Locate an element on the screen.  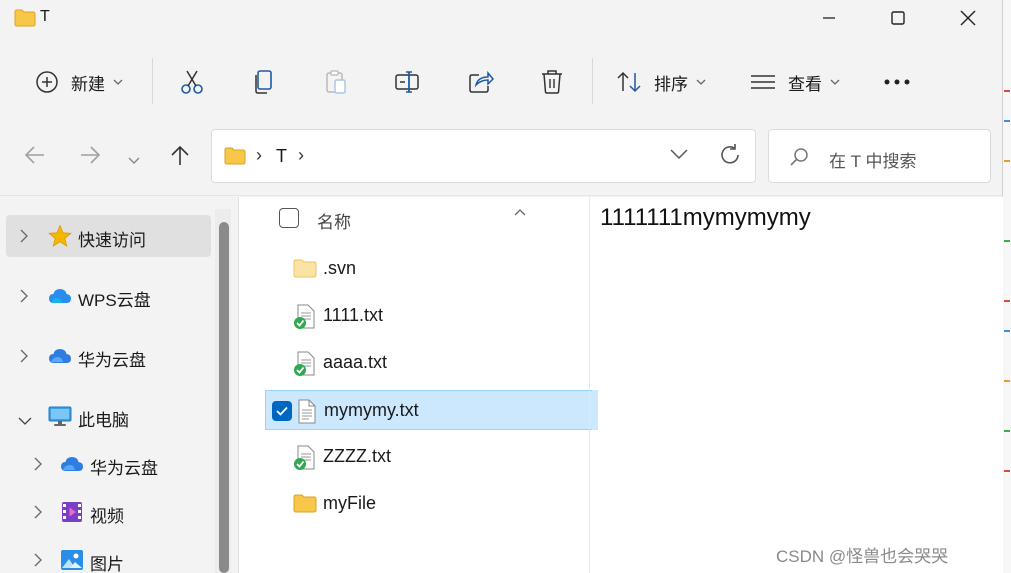
file-row-aaaa: aaaa.txt is located at coordinates (431, 363).